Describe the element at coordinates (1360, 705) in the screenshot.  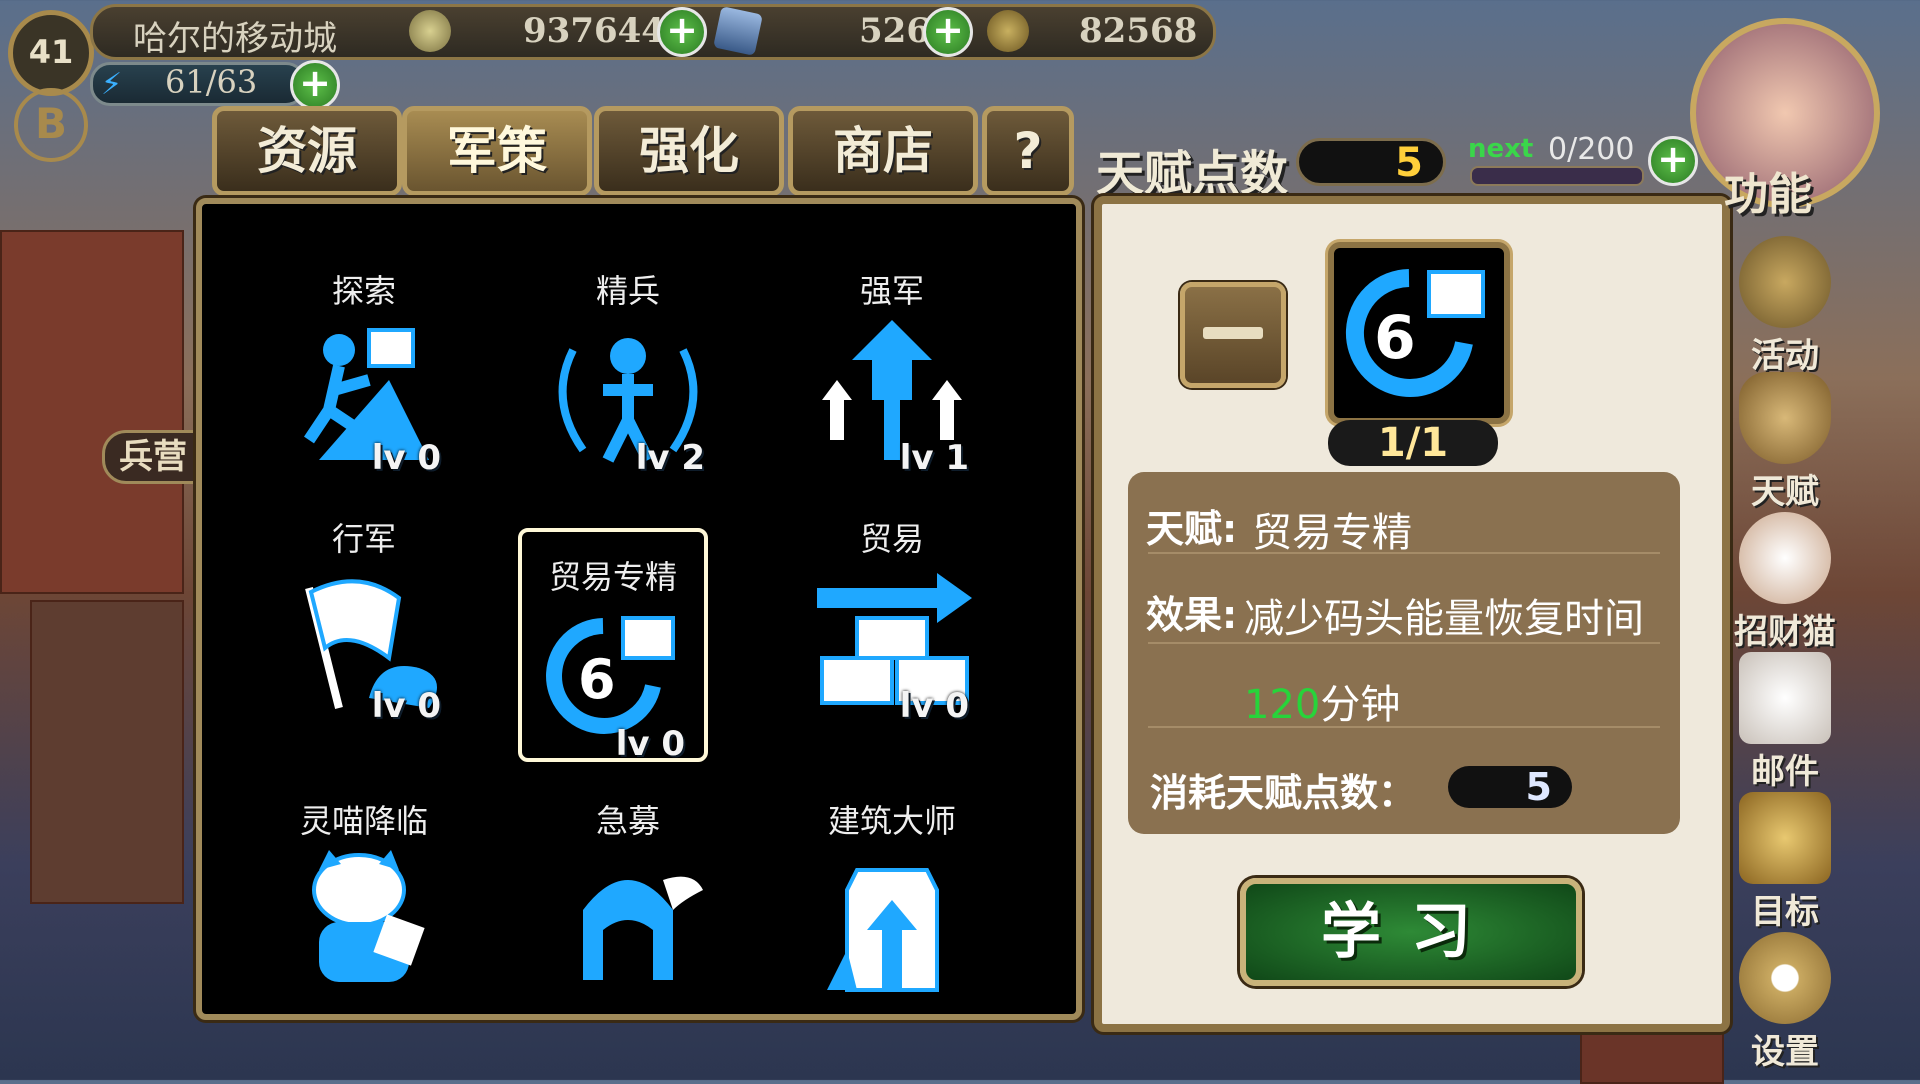
I see `effect-unit: 分钟` at that location.